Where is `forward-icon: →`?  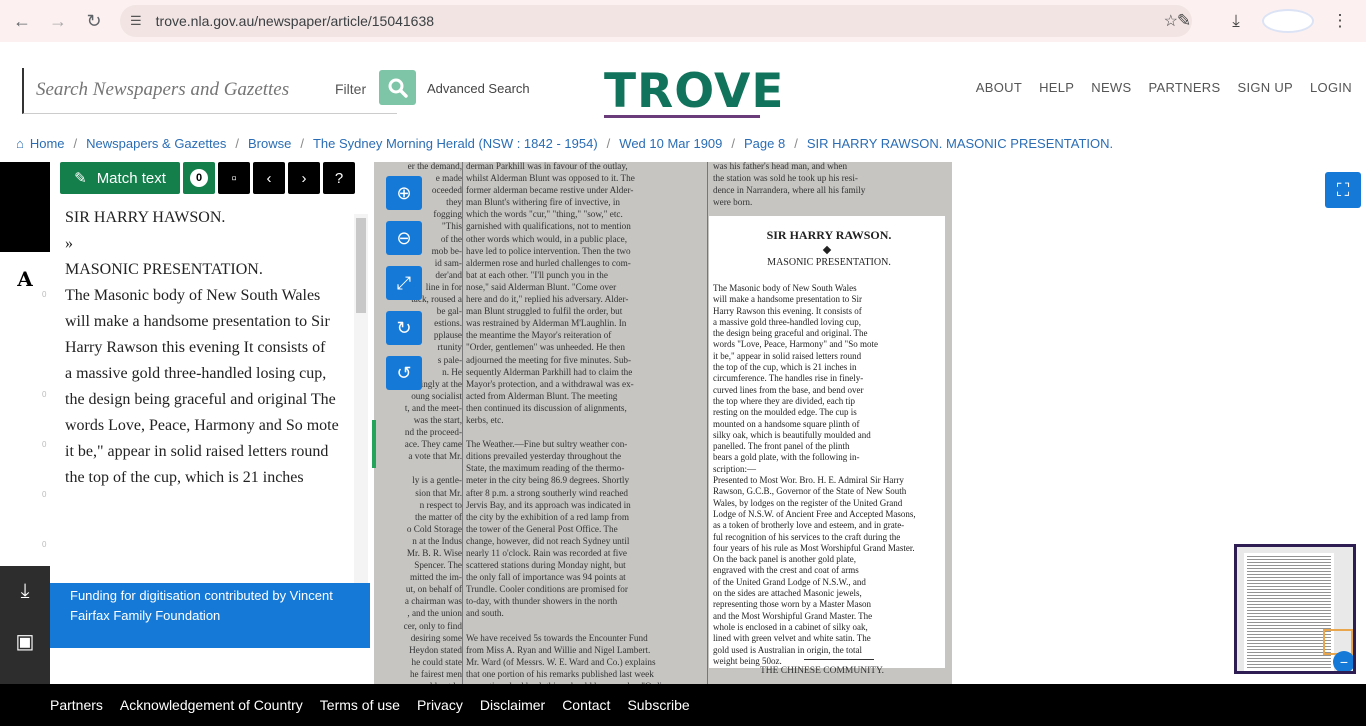 forward-icon: → is located at coordinates (58, 21).